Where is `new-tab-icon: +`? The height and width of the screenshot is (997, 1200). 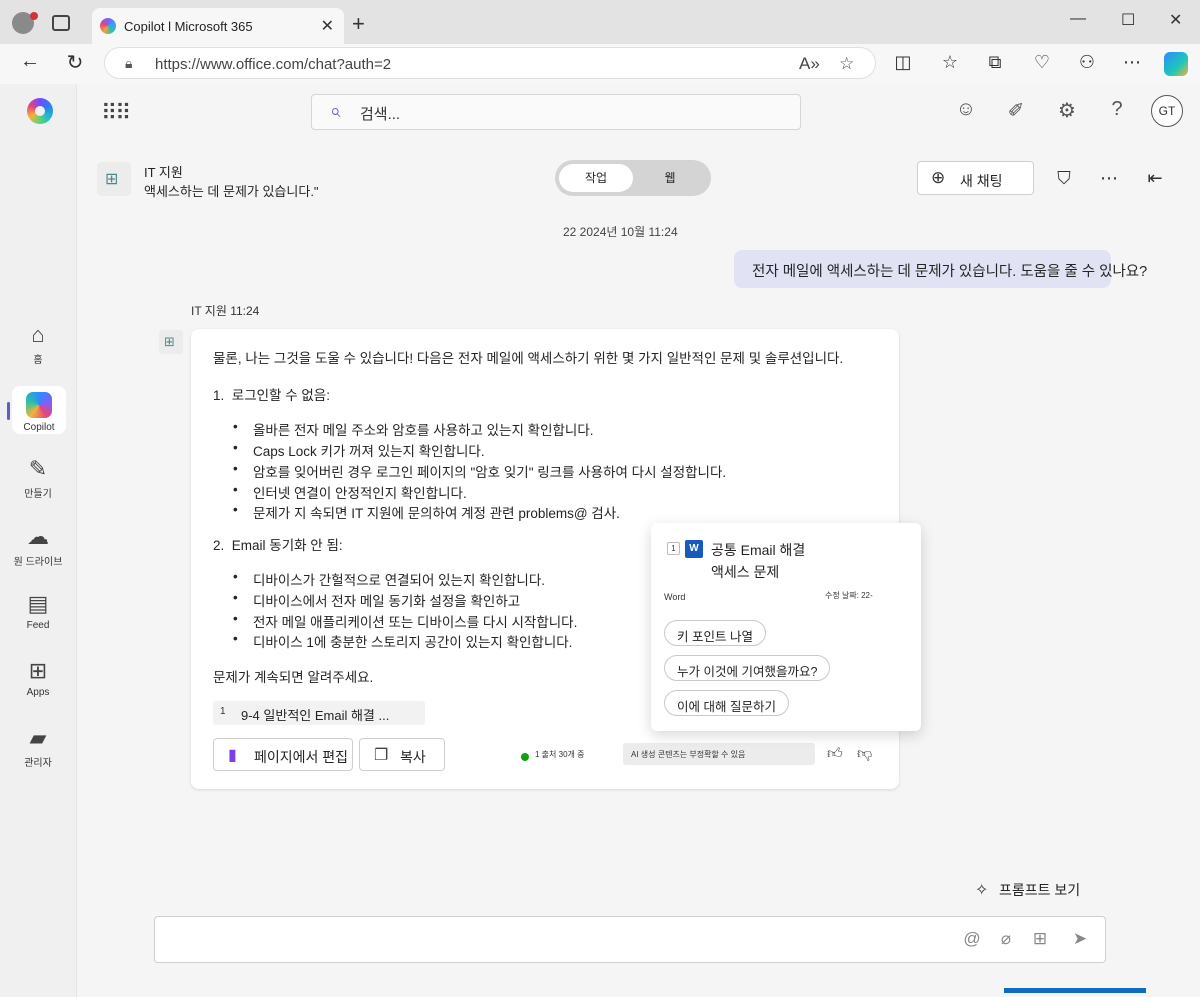
new-tab-icon: + is located at coordinates (358, 24).